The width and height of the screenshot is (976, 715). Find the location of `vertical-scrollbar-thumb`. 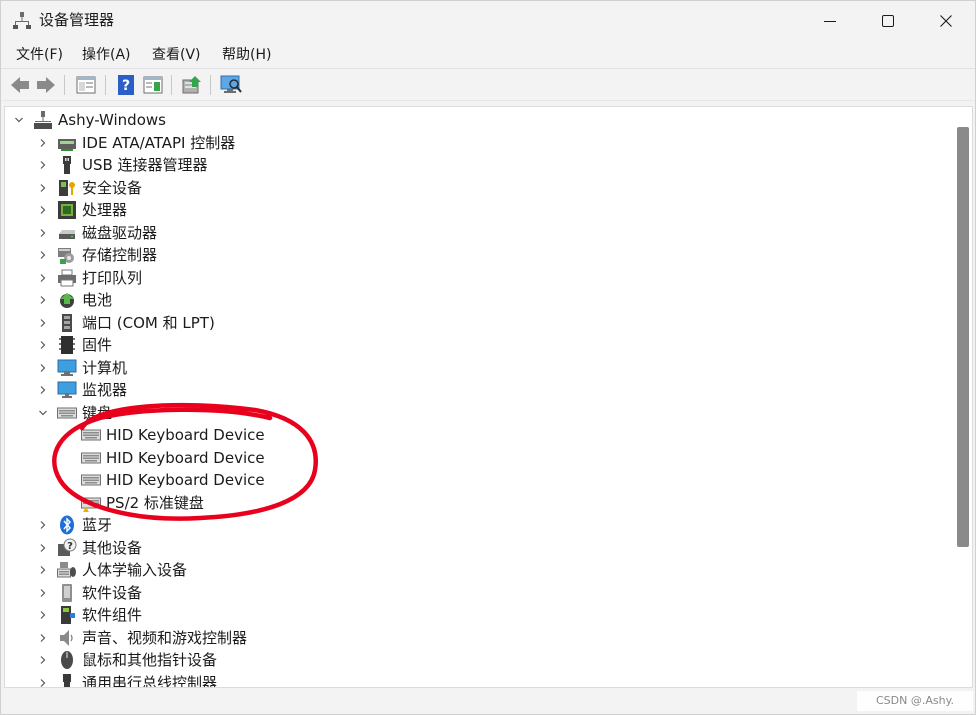

vertical-scrollbar-thumb is located at coordinates (963, 337).